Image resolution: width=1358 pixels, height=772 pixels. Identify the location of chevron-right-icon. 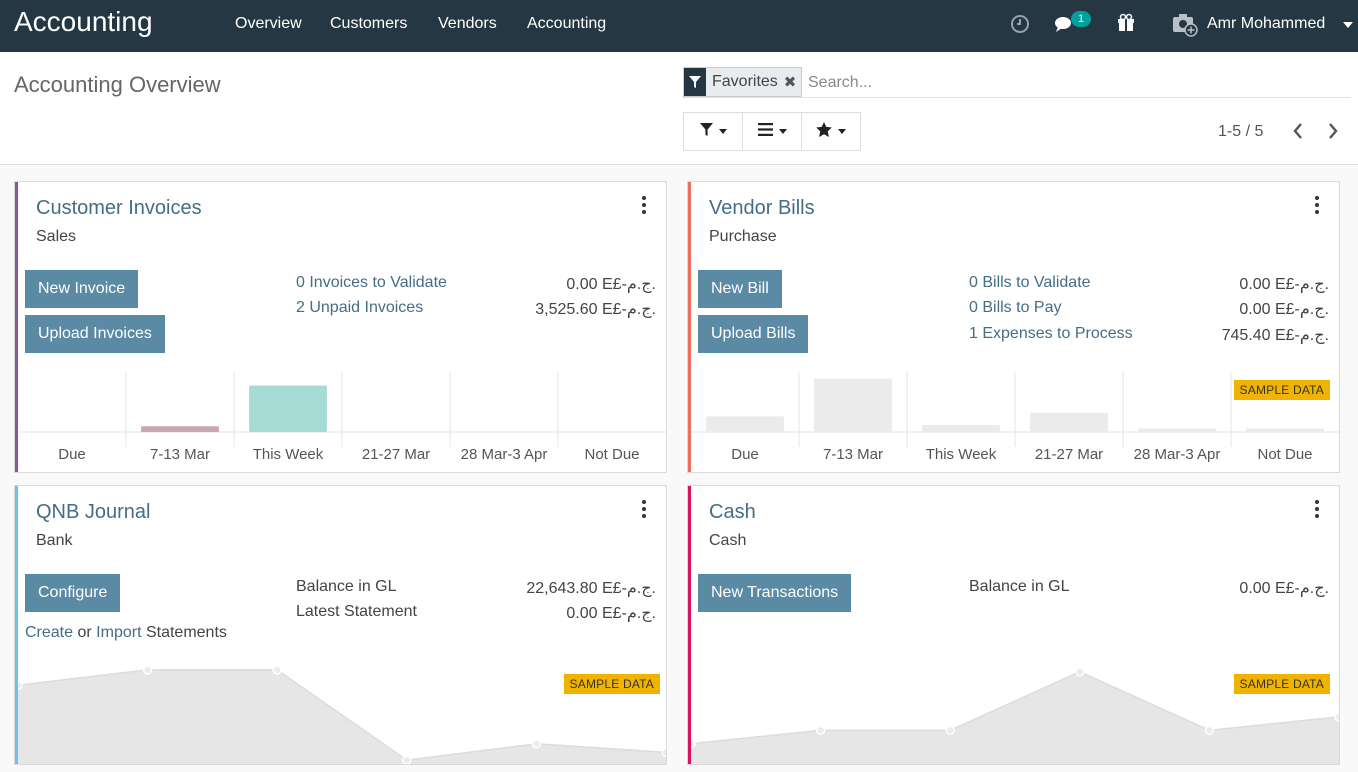
(1333, 131).